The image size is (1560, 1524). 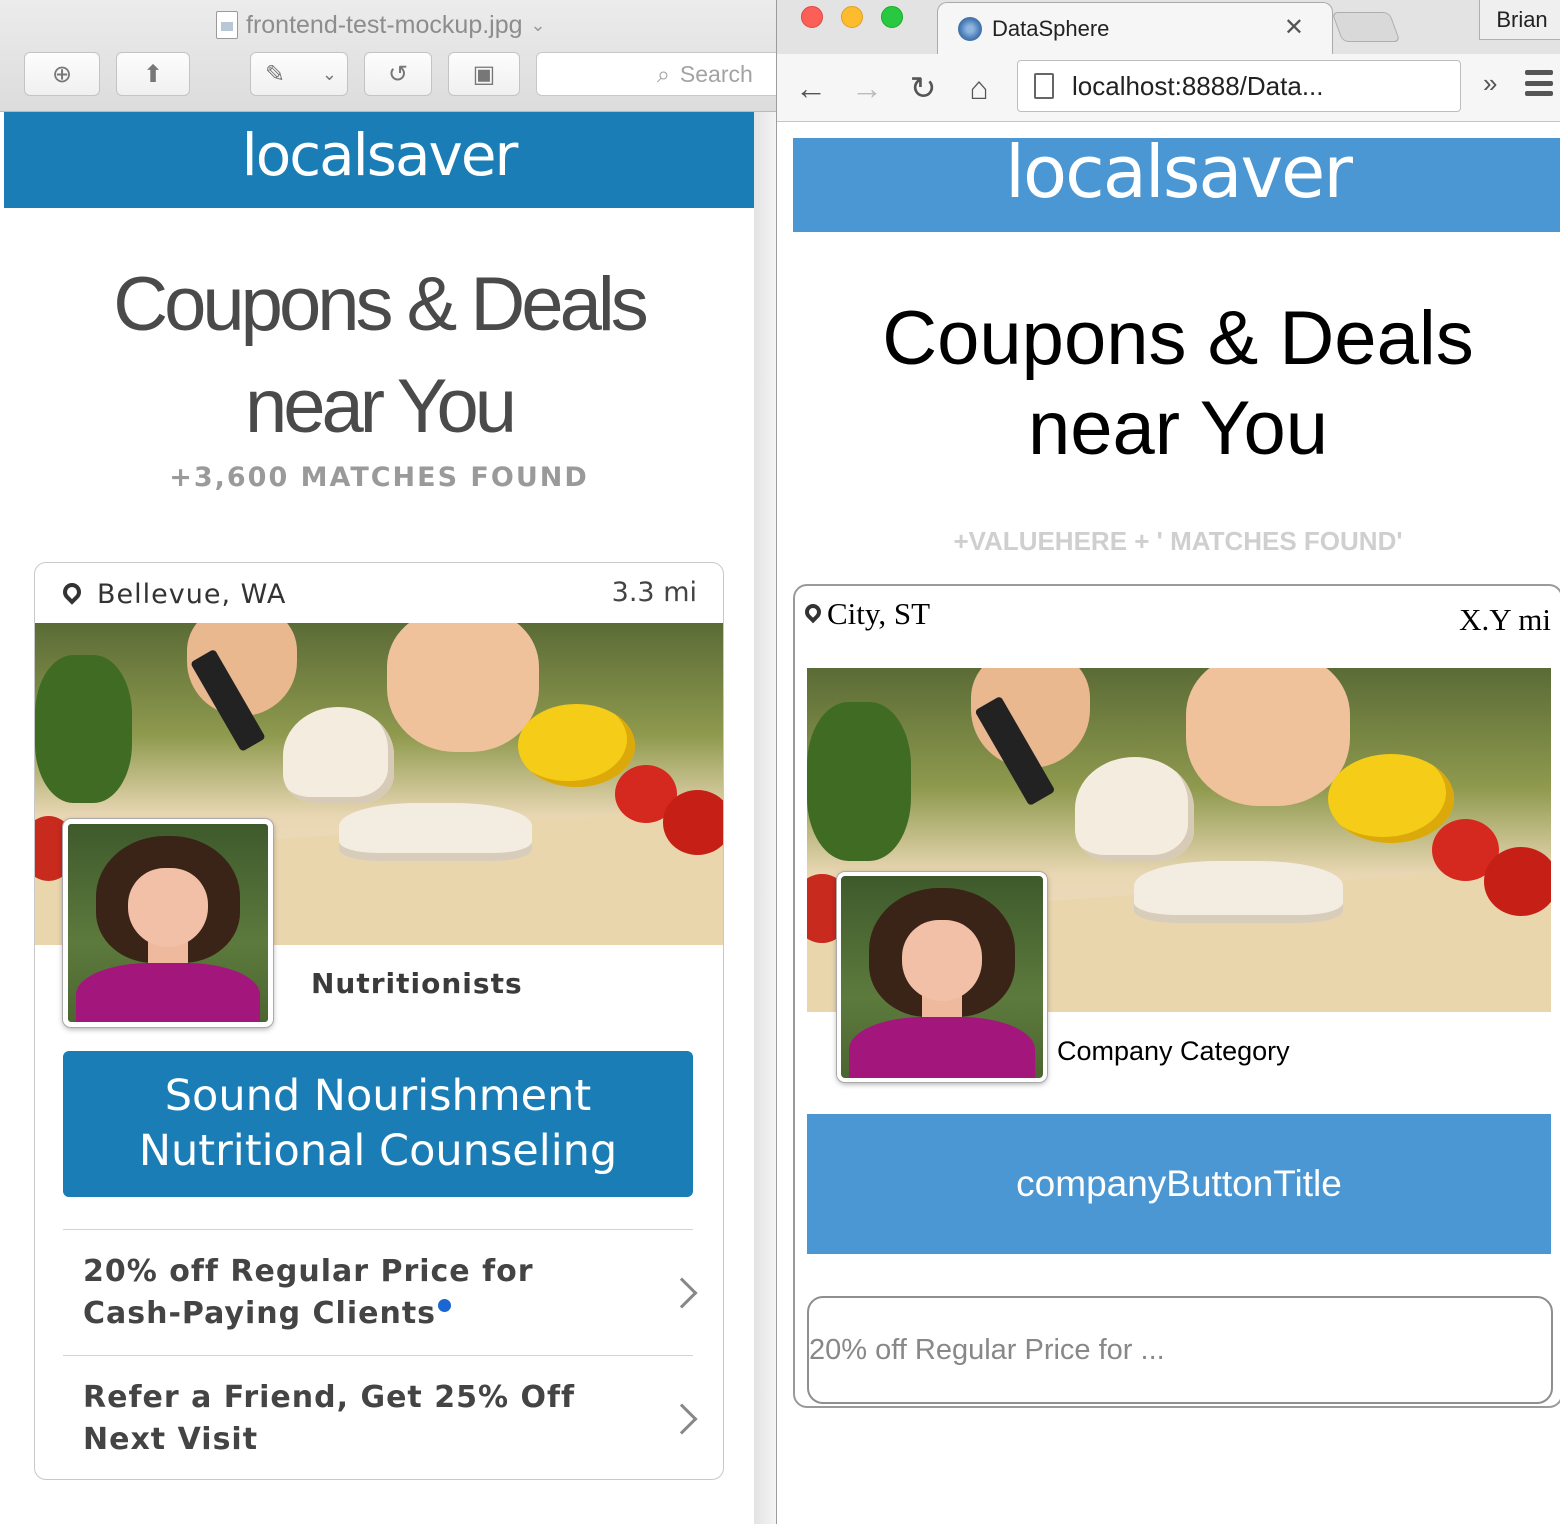 I want to click on company-category: Company Category, so click(x=1173, y=1051).